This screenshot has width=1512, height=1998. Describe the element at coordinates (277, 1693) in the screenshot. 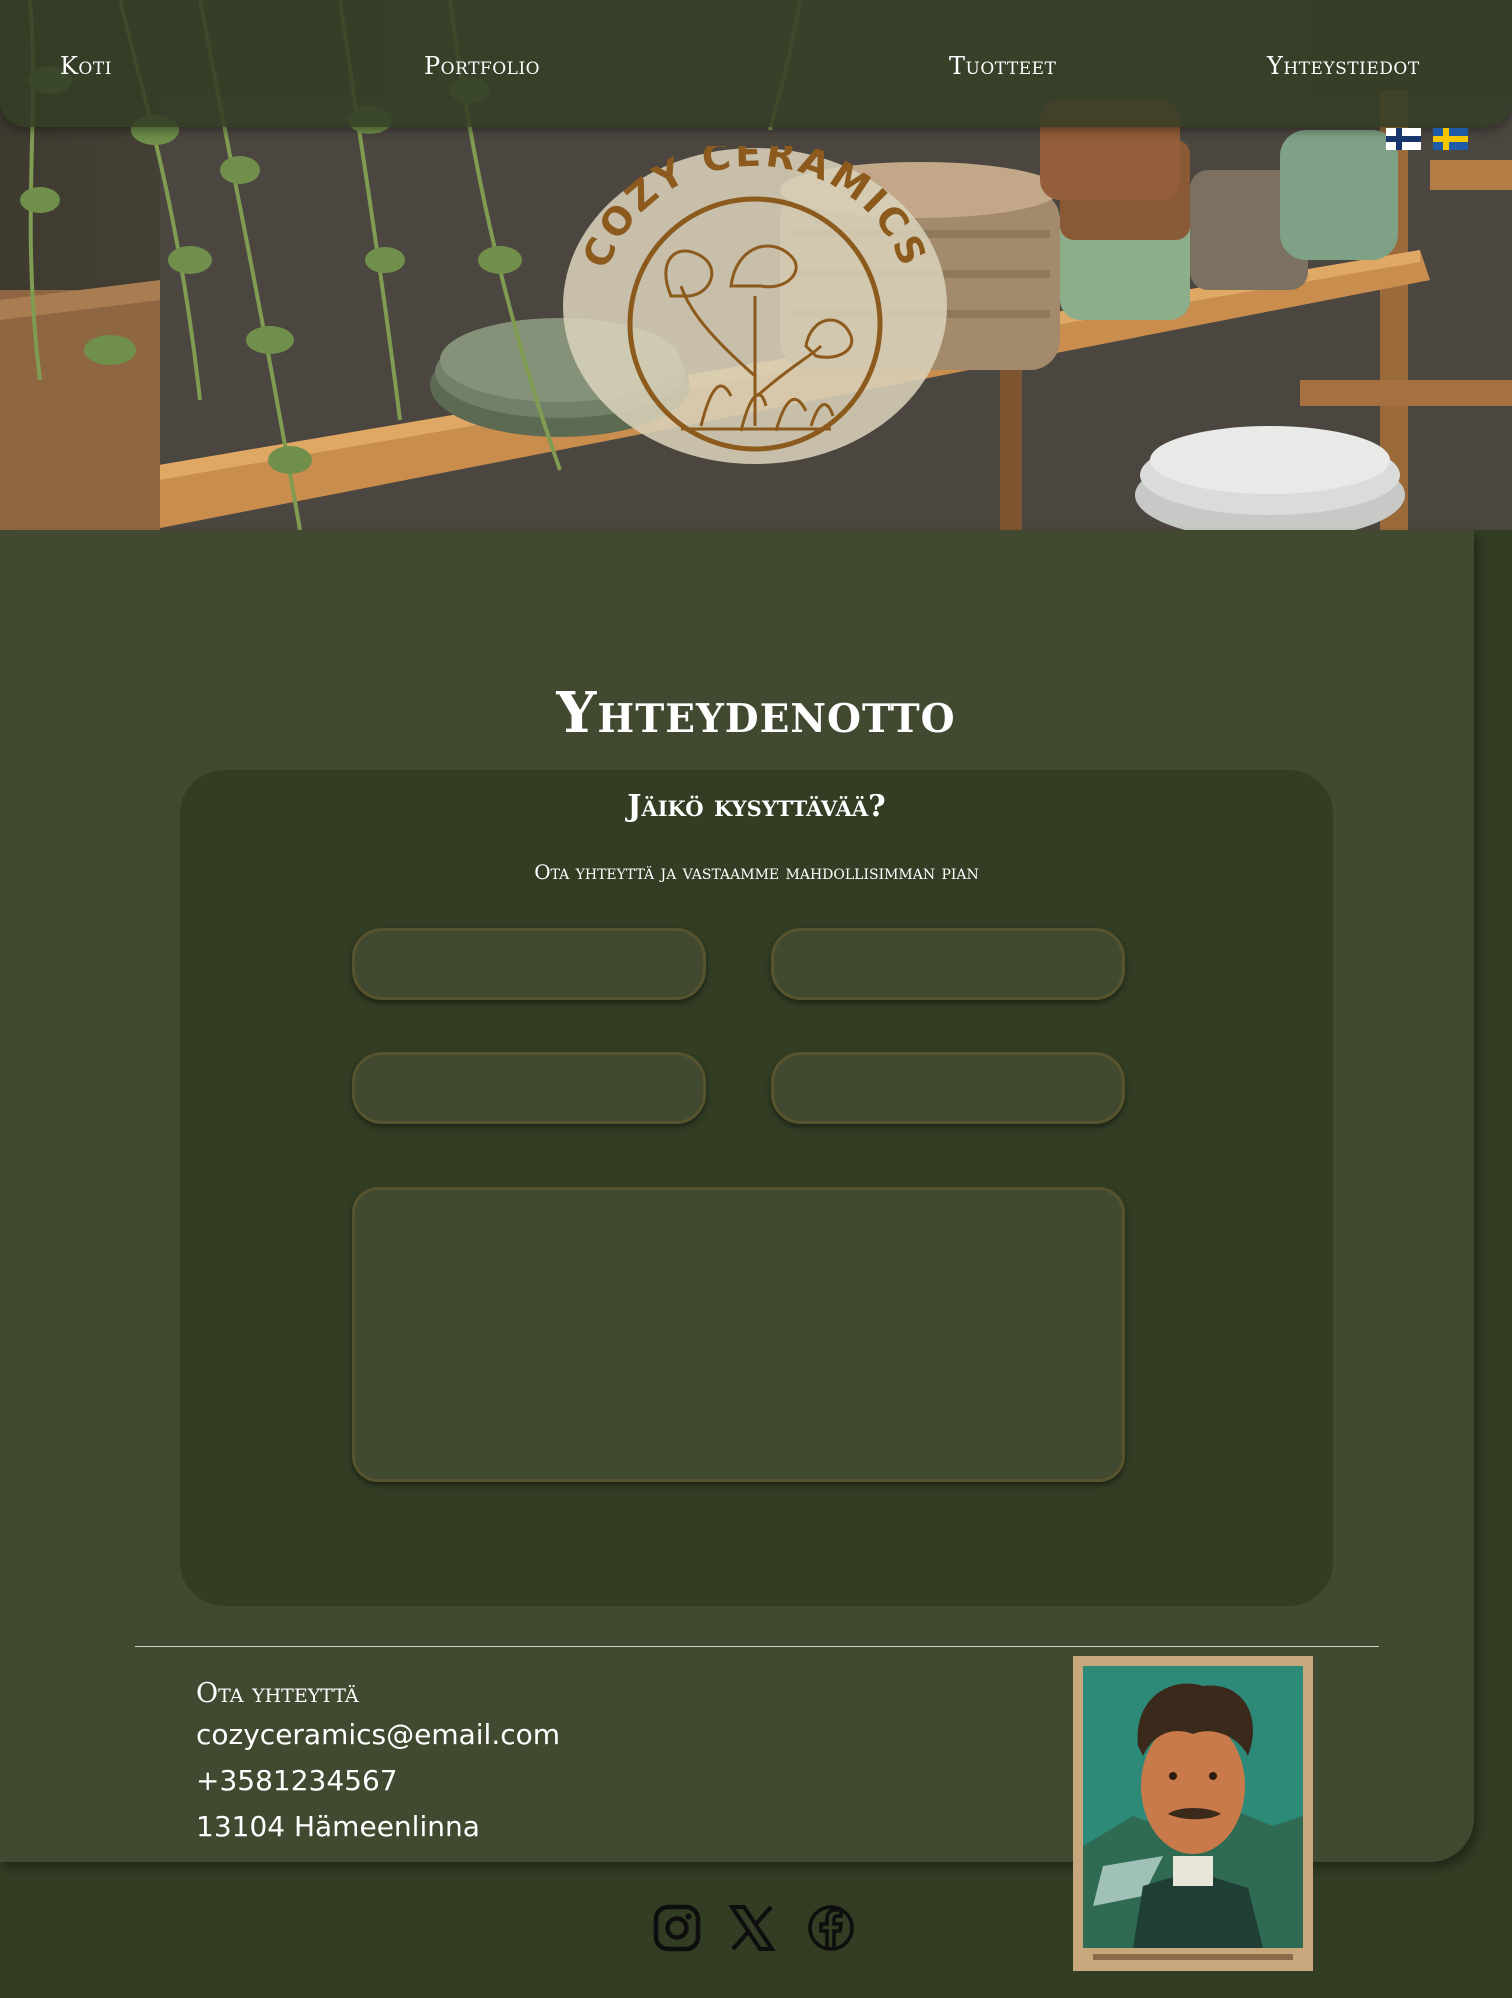

I see `contact-title: Ota yhteyttä` at that location.